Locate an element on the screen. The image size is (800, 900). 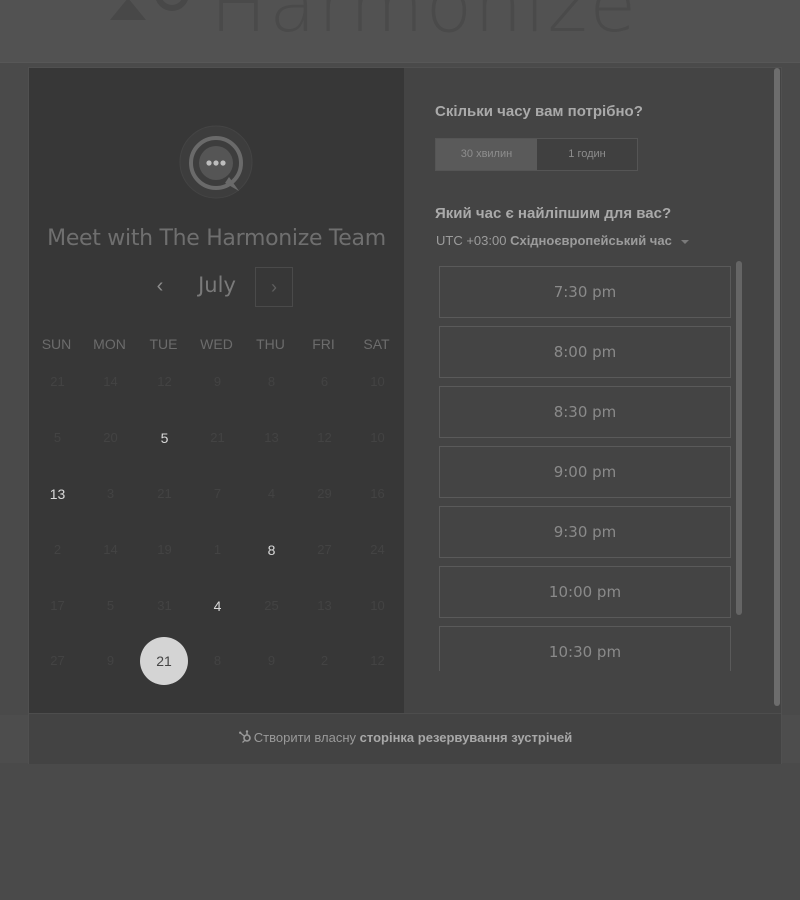
time-slot: 8:00 pm is located at coordinates (585, 352).